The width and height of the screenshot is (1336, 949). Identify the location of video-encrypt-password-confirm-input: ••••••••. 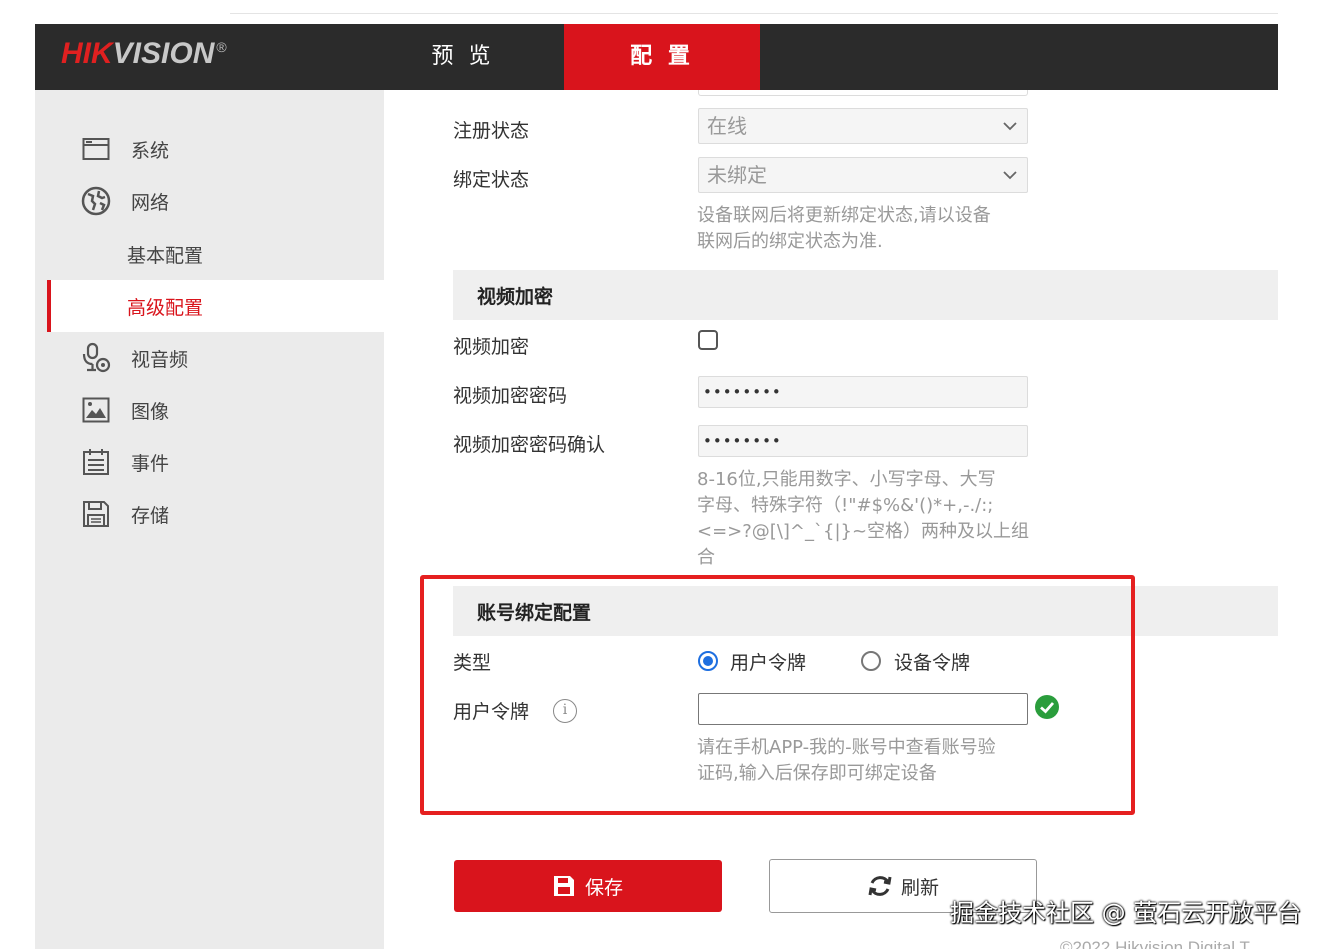
(863, 441).